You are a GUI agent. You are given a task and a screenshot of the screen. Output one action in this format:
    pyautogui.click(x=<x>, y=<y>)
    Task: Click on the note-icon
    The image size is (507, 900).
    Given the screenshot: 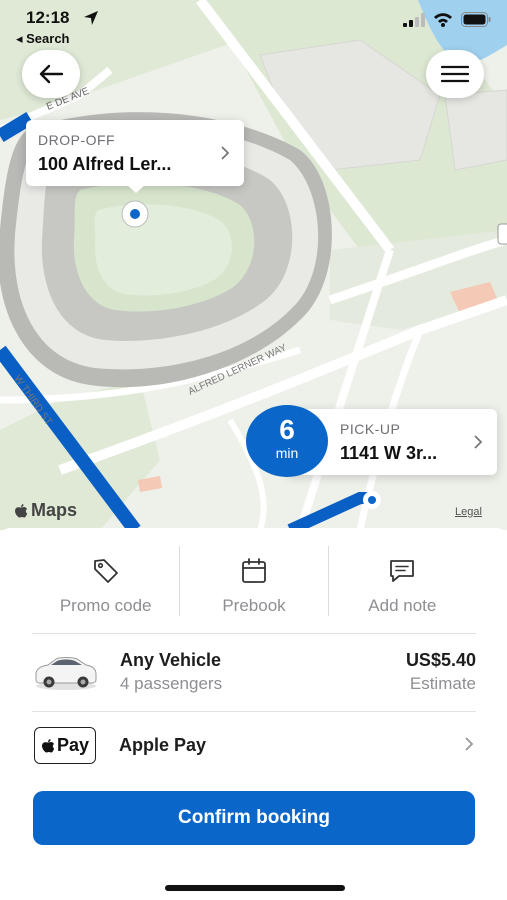 What is the action you would take?
    pyautogui.click(x=402, y=571)
    